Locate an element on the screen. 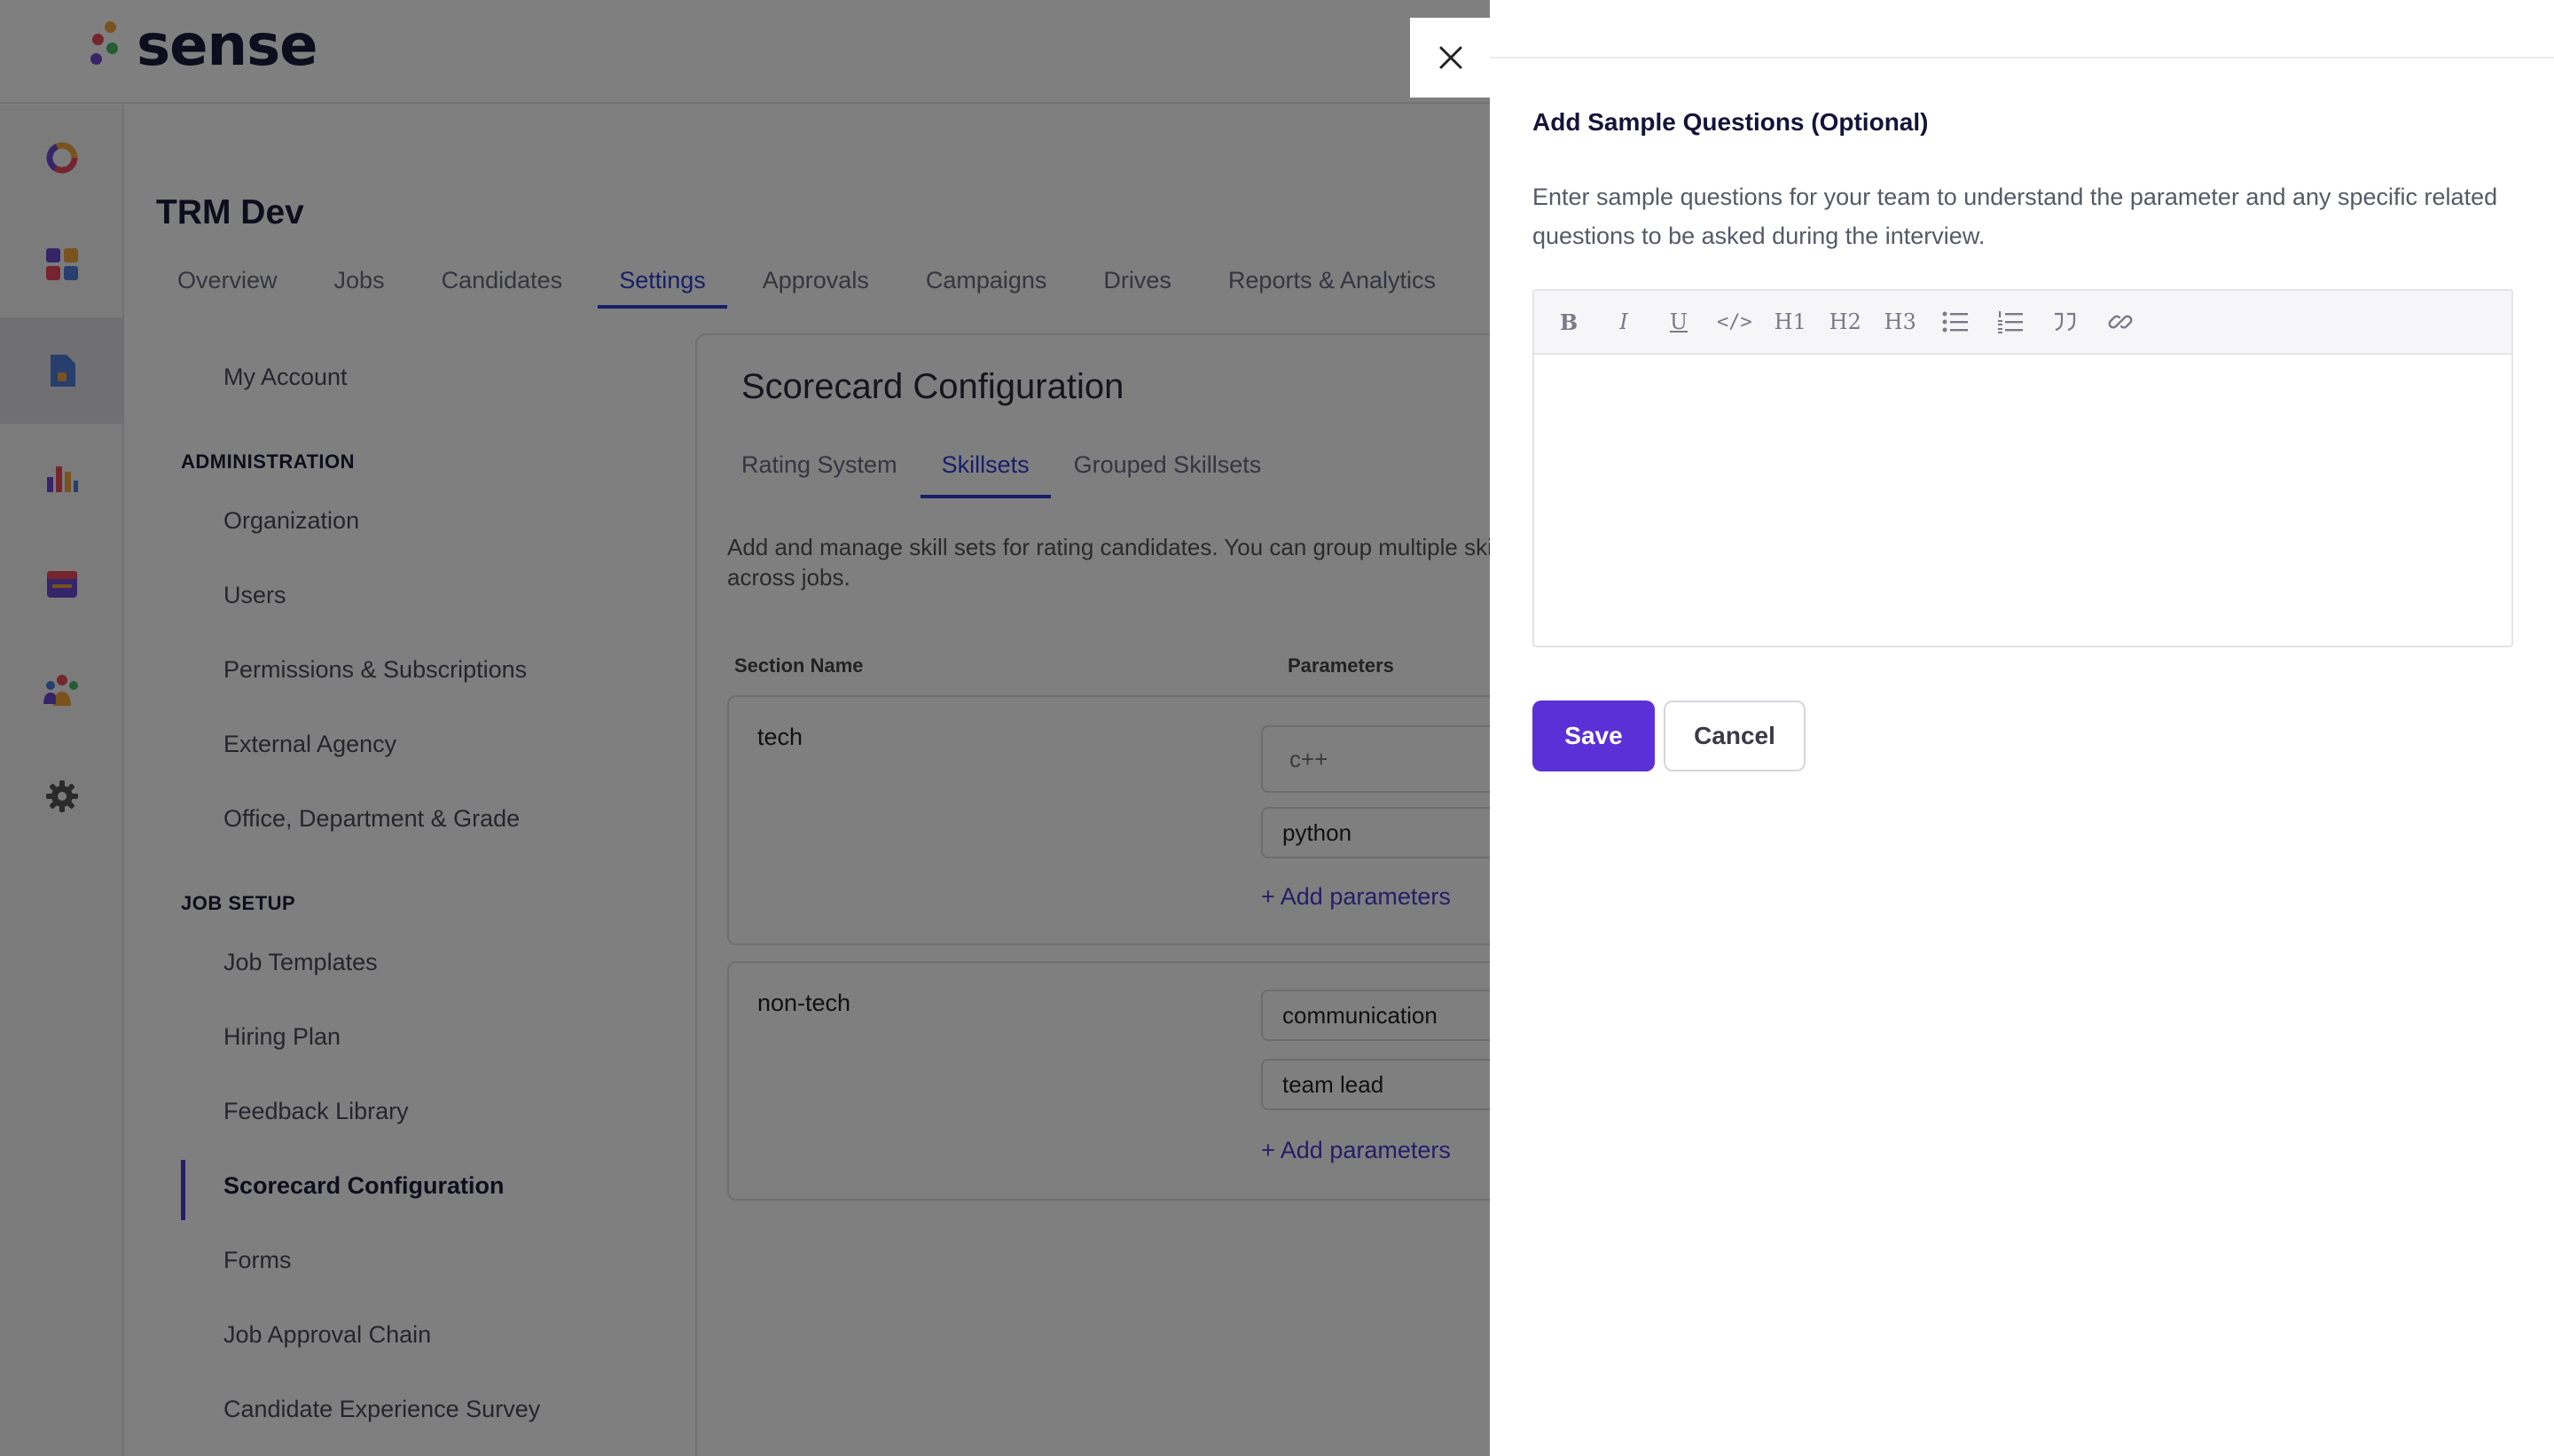 The image size is (2554, 1456). cancel-button: Cancel is located at coordinates (1735, 736).